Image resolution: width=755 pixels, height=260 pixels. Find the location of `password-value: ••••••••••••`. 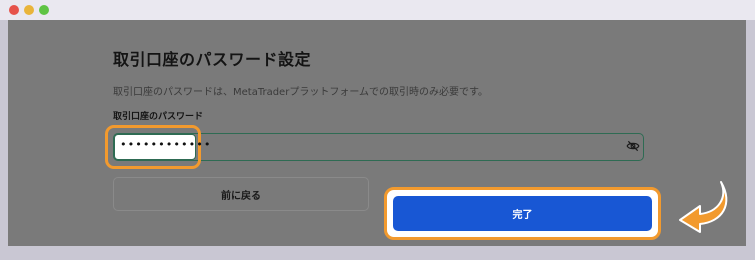

password-value: •••••••••••• is located at coordinates (166, 144).